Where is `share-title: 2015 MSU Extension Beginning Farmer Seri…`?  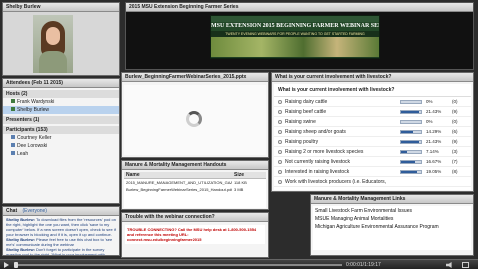 share-title: 2015 MSU Extension Beginning Farmer Seri… is located at coordinates (299, 7).